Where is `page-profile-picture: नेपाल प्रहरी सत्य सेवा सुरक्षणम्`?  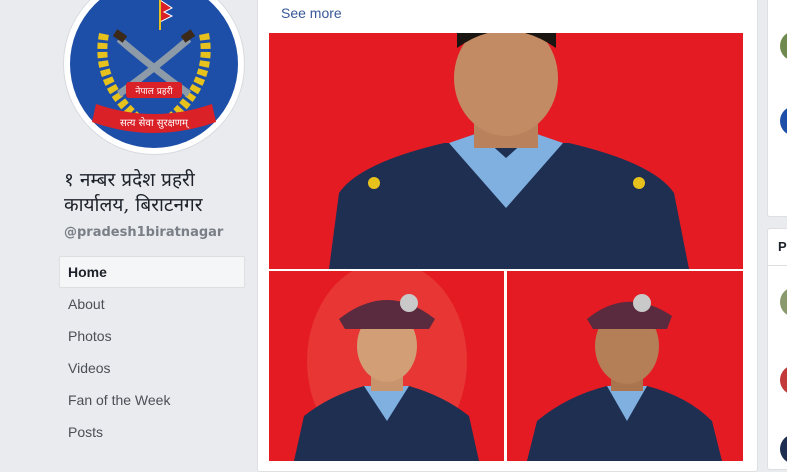
page-profile-picture: नेपाल प्रहरी सत्य सेवा सुरक्षणम् is located at coordinates (154, 77).